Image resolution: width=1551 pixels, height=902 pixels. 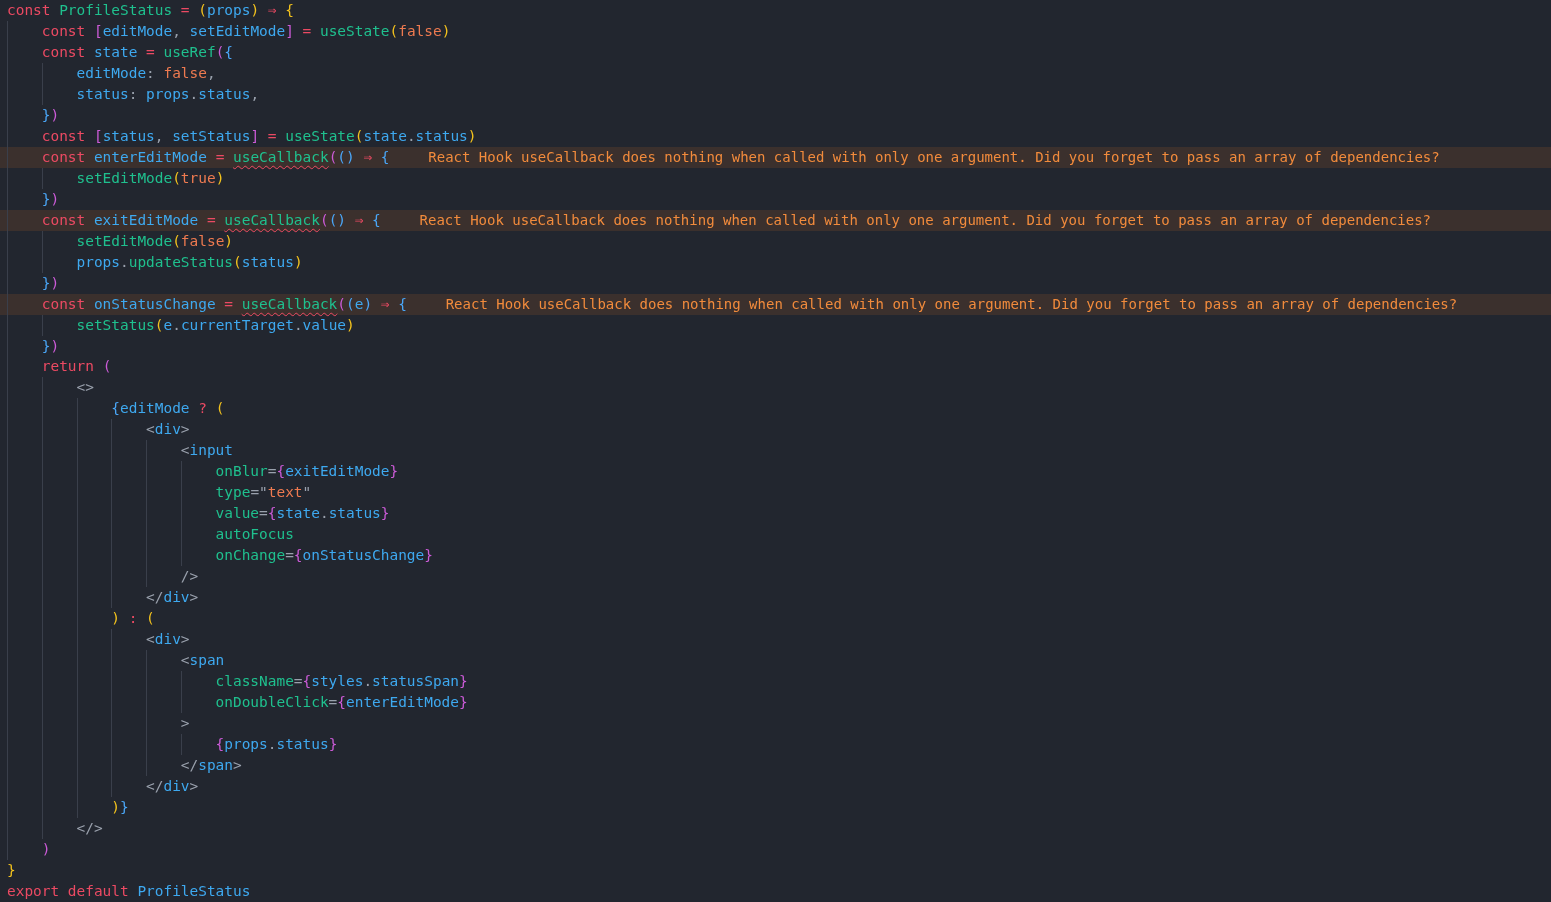 I want to click on code-line: const ProfileStatus = (props) ⇒ {, so click(x=150, y=10).